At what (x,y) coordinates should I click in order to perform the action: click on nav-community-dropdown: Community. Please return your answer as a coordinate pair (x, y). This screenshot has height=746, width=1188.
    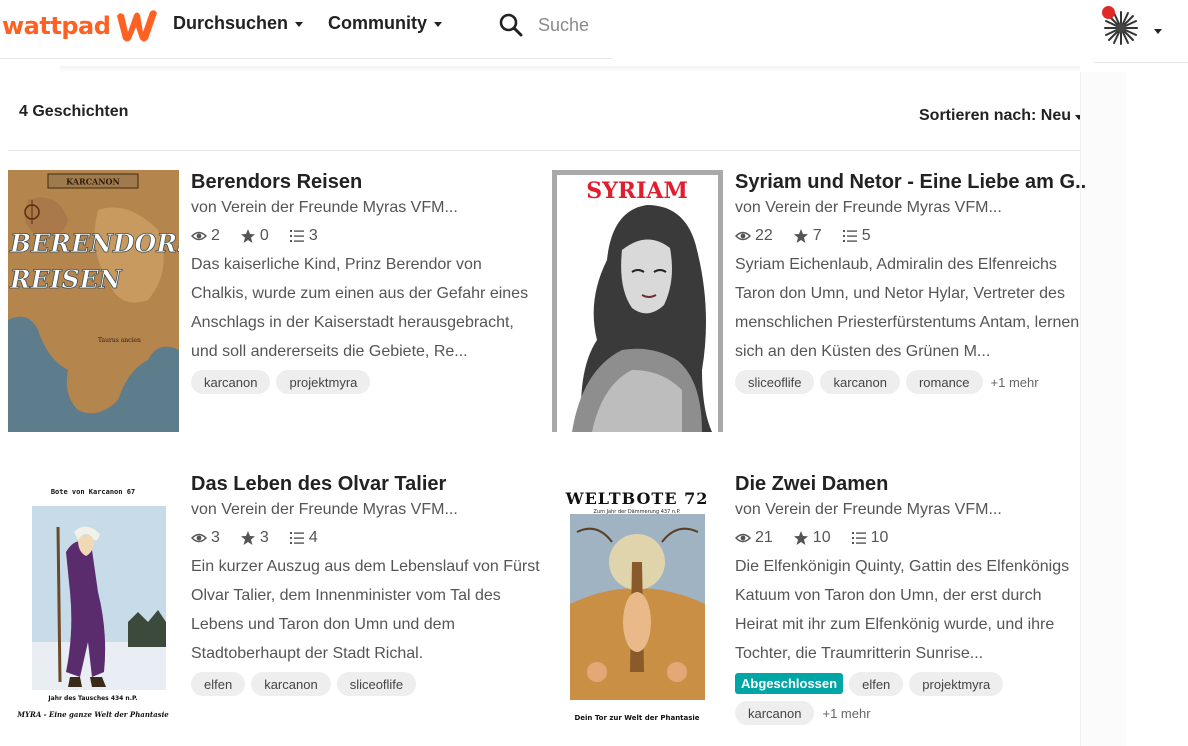
    Looking at the image, I should click on (385, 23).